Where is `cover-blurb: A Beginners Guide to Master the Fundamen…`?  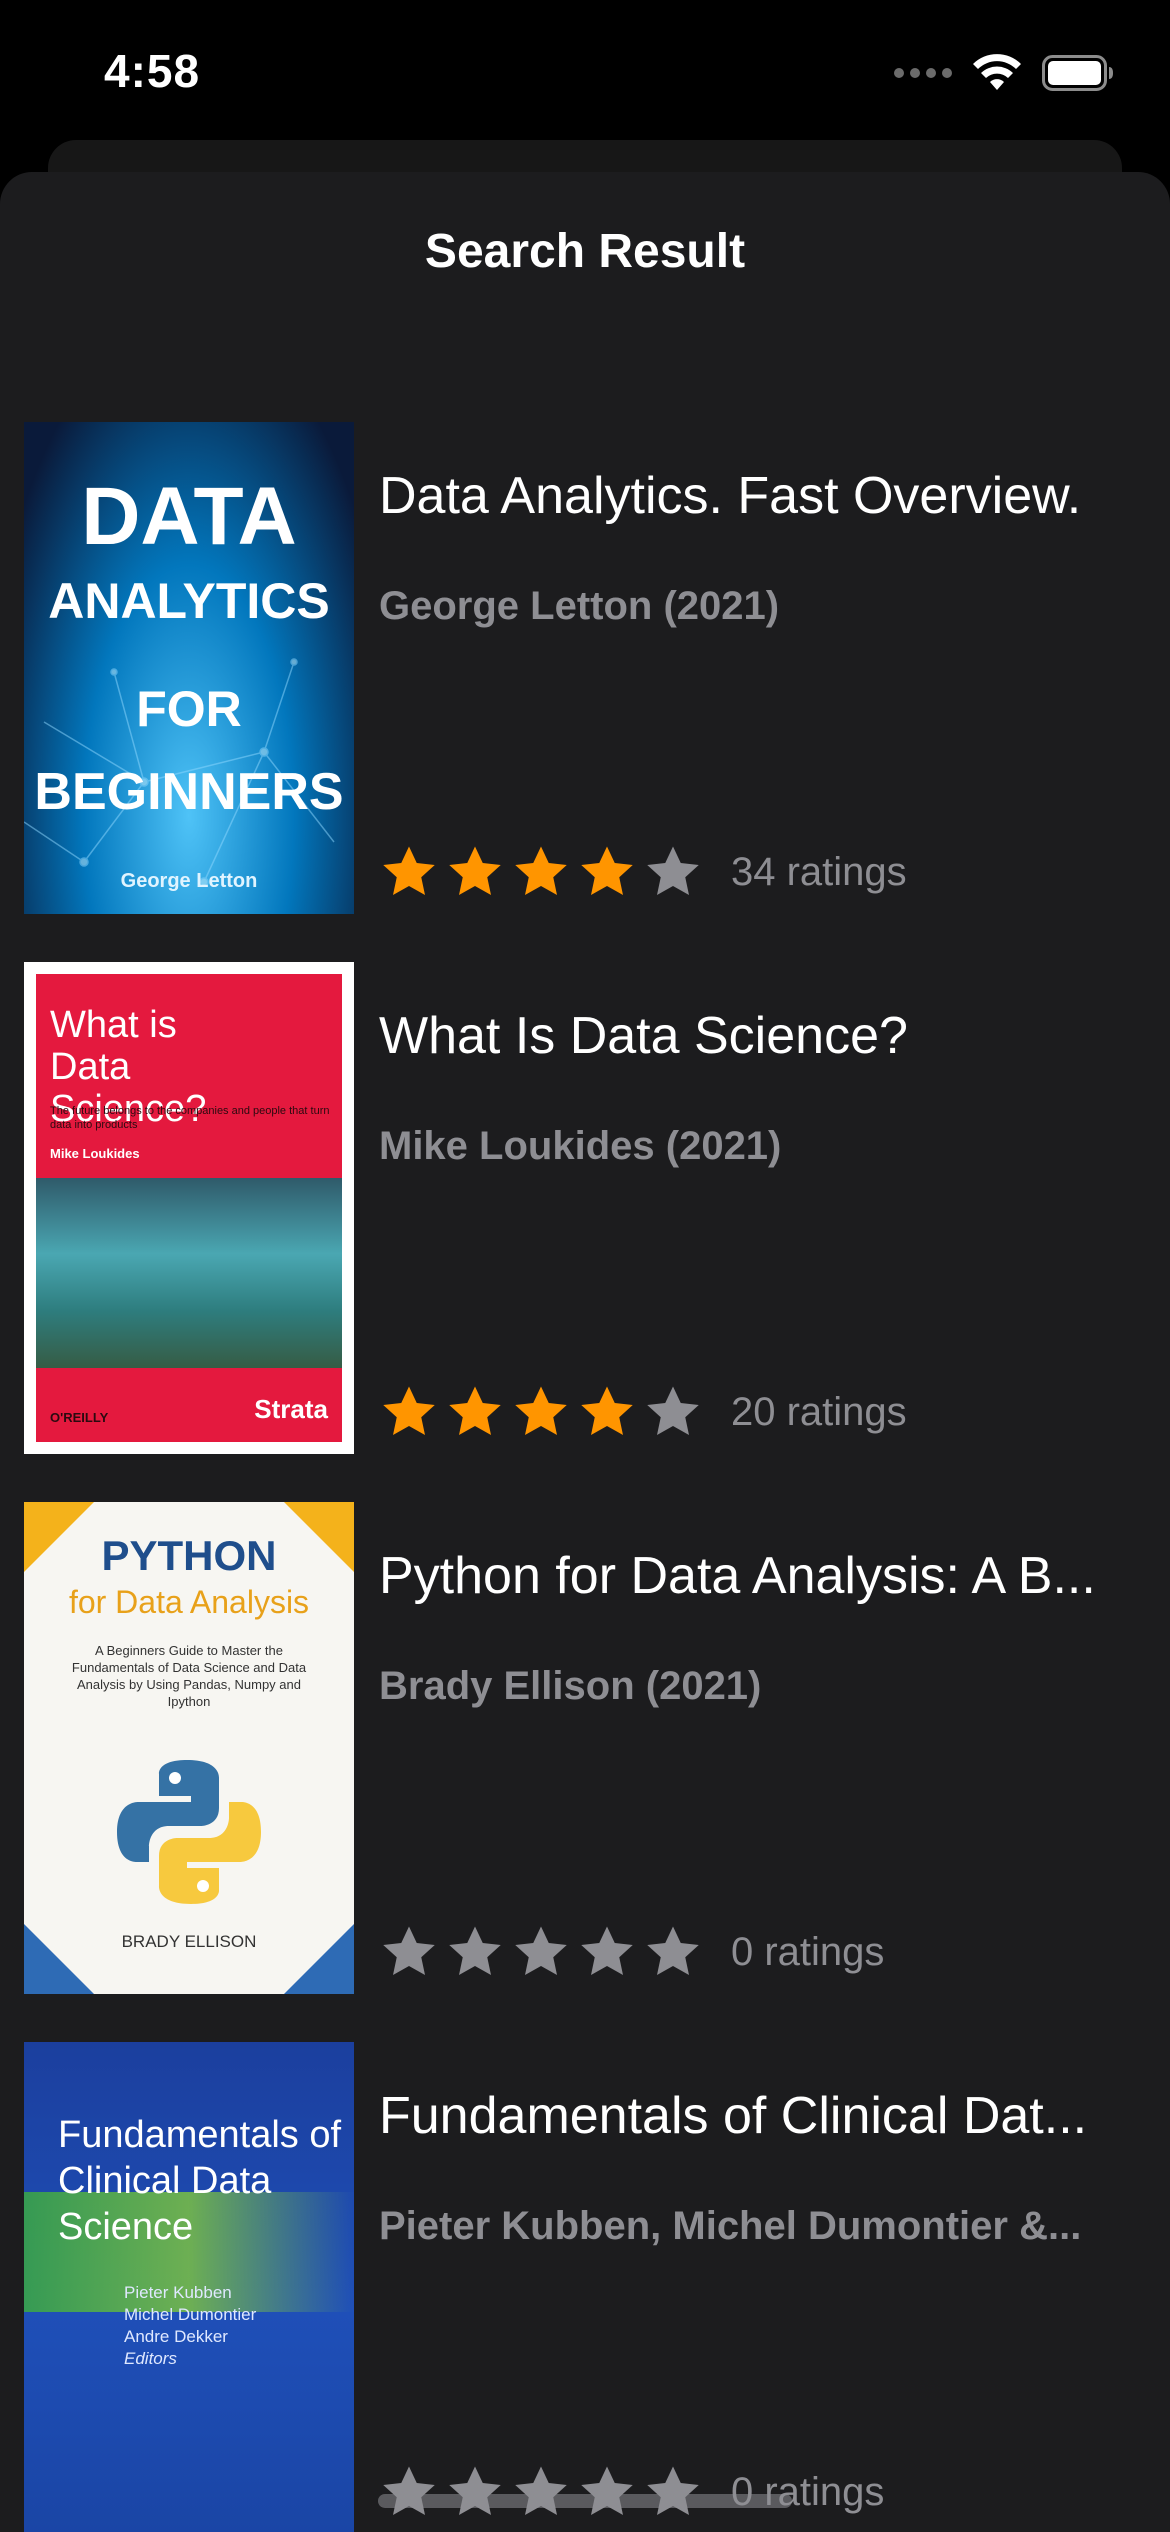
cover-blurb: A Beginners Guide to Master the Fundamen… is located at coordinates (189, 1676).